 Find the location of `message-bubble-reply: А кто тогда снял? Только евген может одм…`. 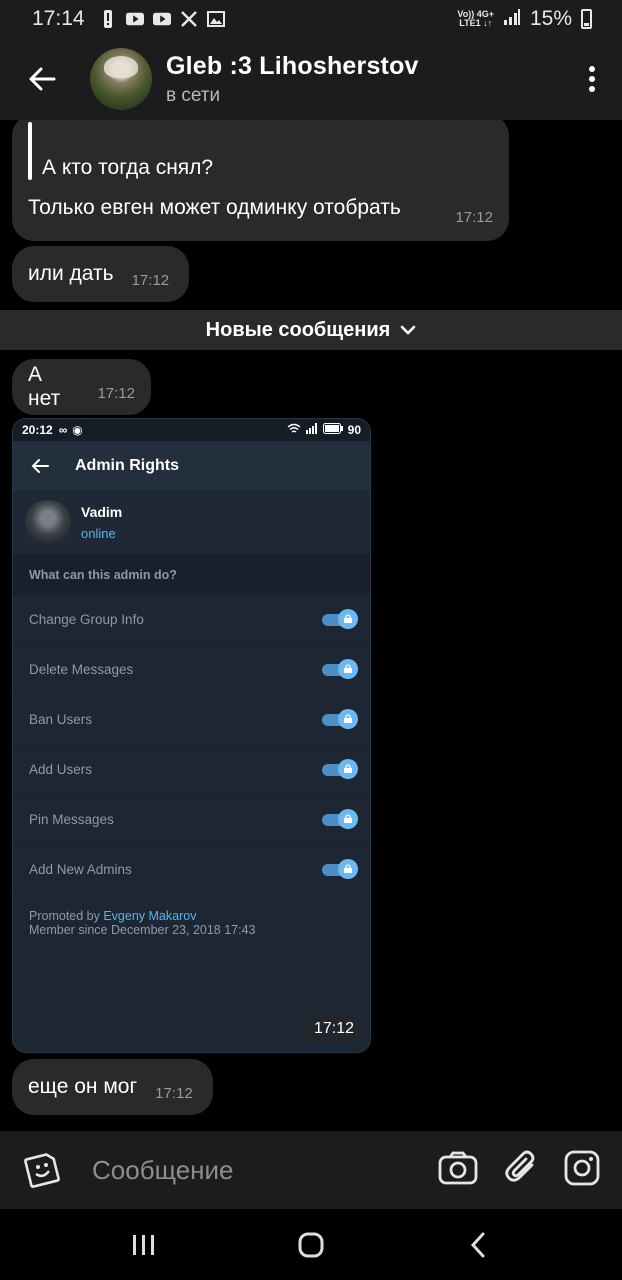

message-bubble-reply: А кто тогда снял? Только евген может одм… is located at coordinates (260, 180).